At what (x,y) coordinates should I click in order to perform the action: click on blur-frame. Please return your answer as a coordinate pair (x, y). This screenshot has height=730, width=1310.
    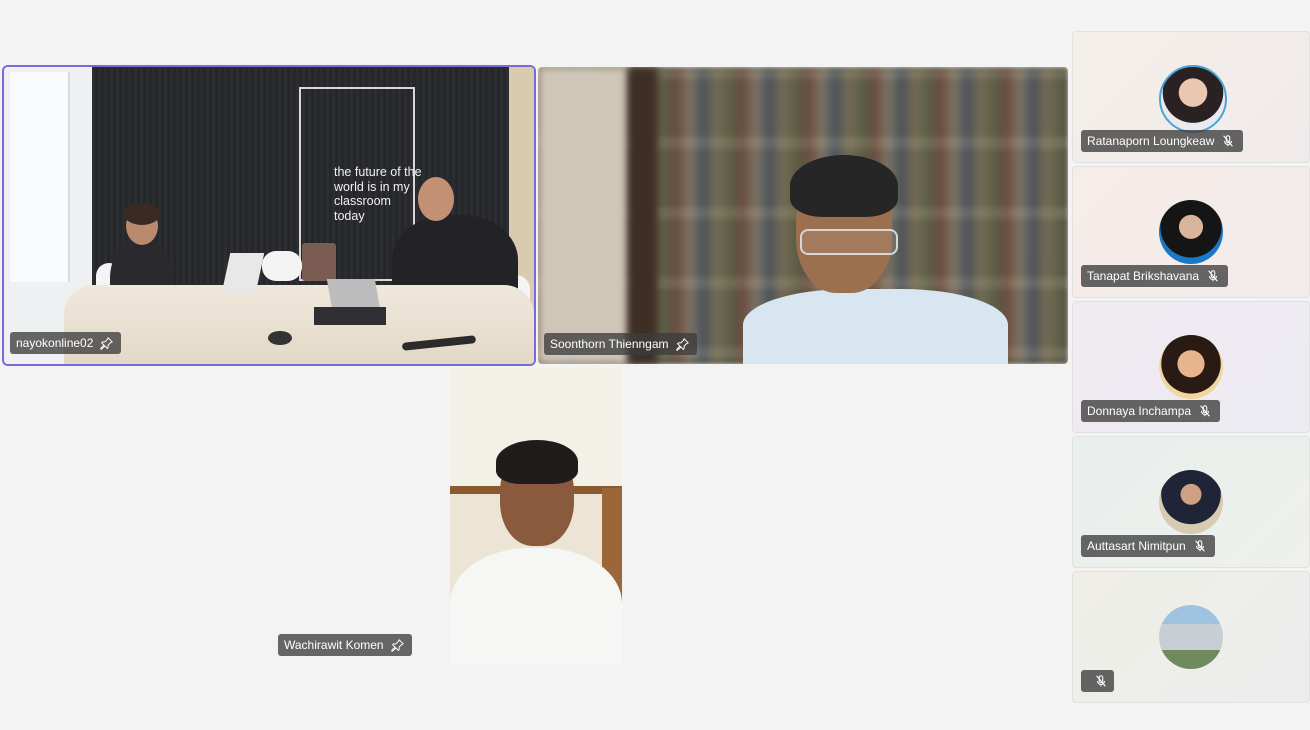
    Looking at the image, I should click on (643, 215).